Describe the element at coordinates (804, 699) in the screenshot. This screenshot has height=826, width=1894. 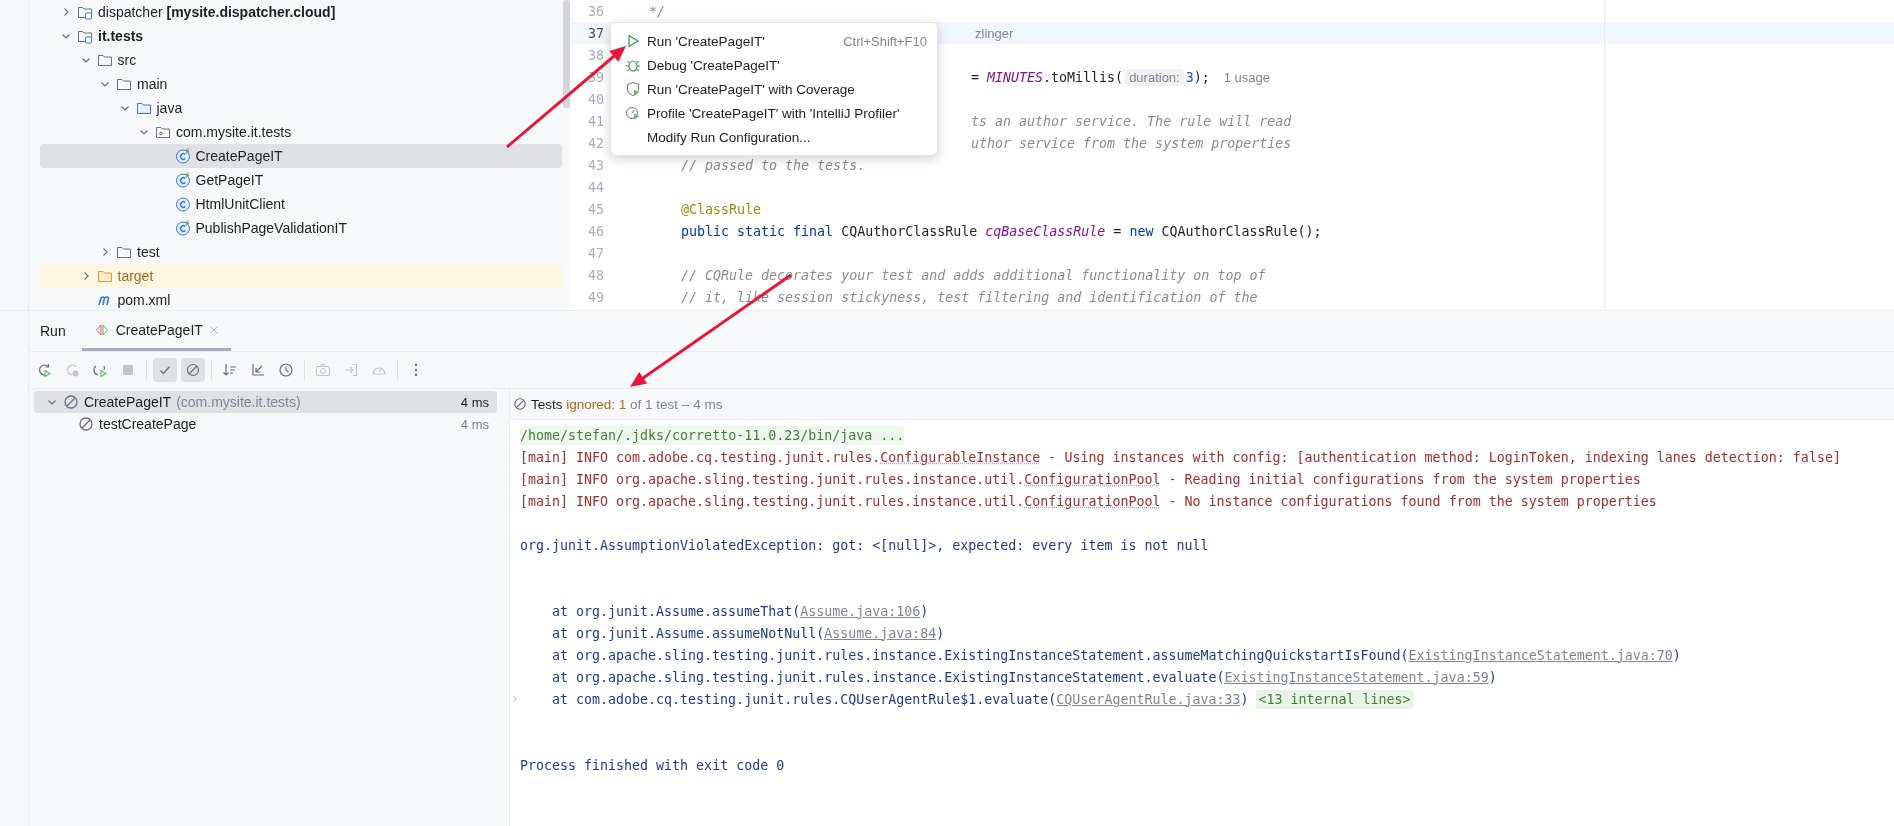
I see `console-text: at com.adobe.cq.testing.junit.rules.CQUserAgentRule$1.evaluate(` at that location.